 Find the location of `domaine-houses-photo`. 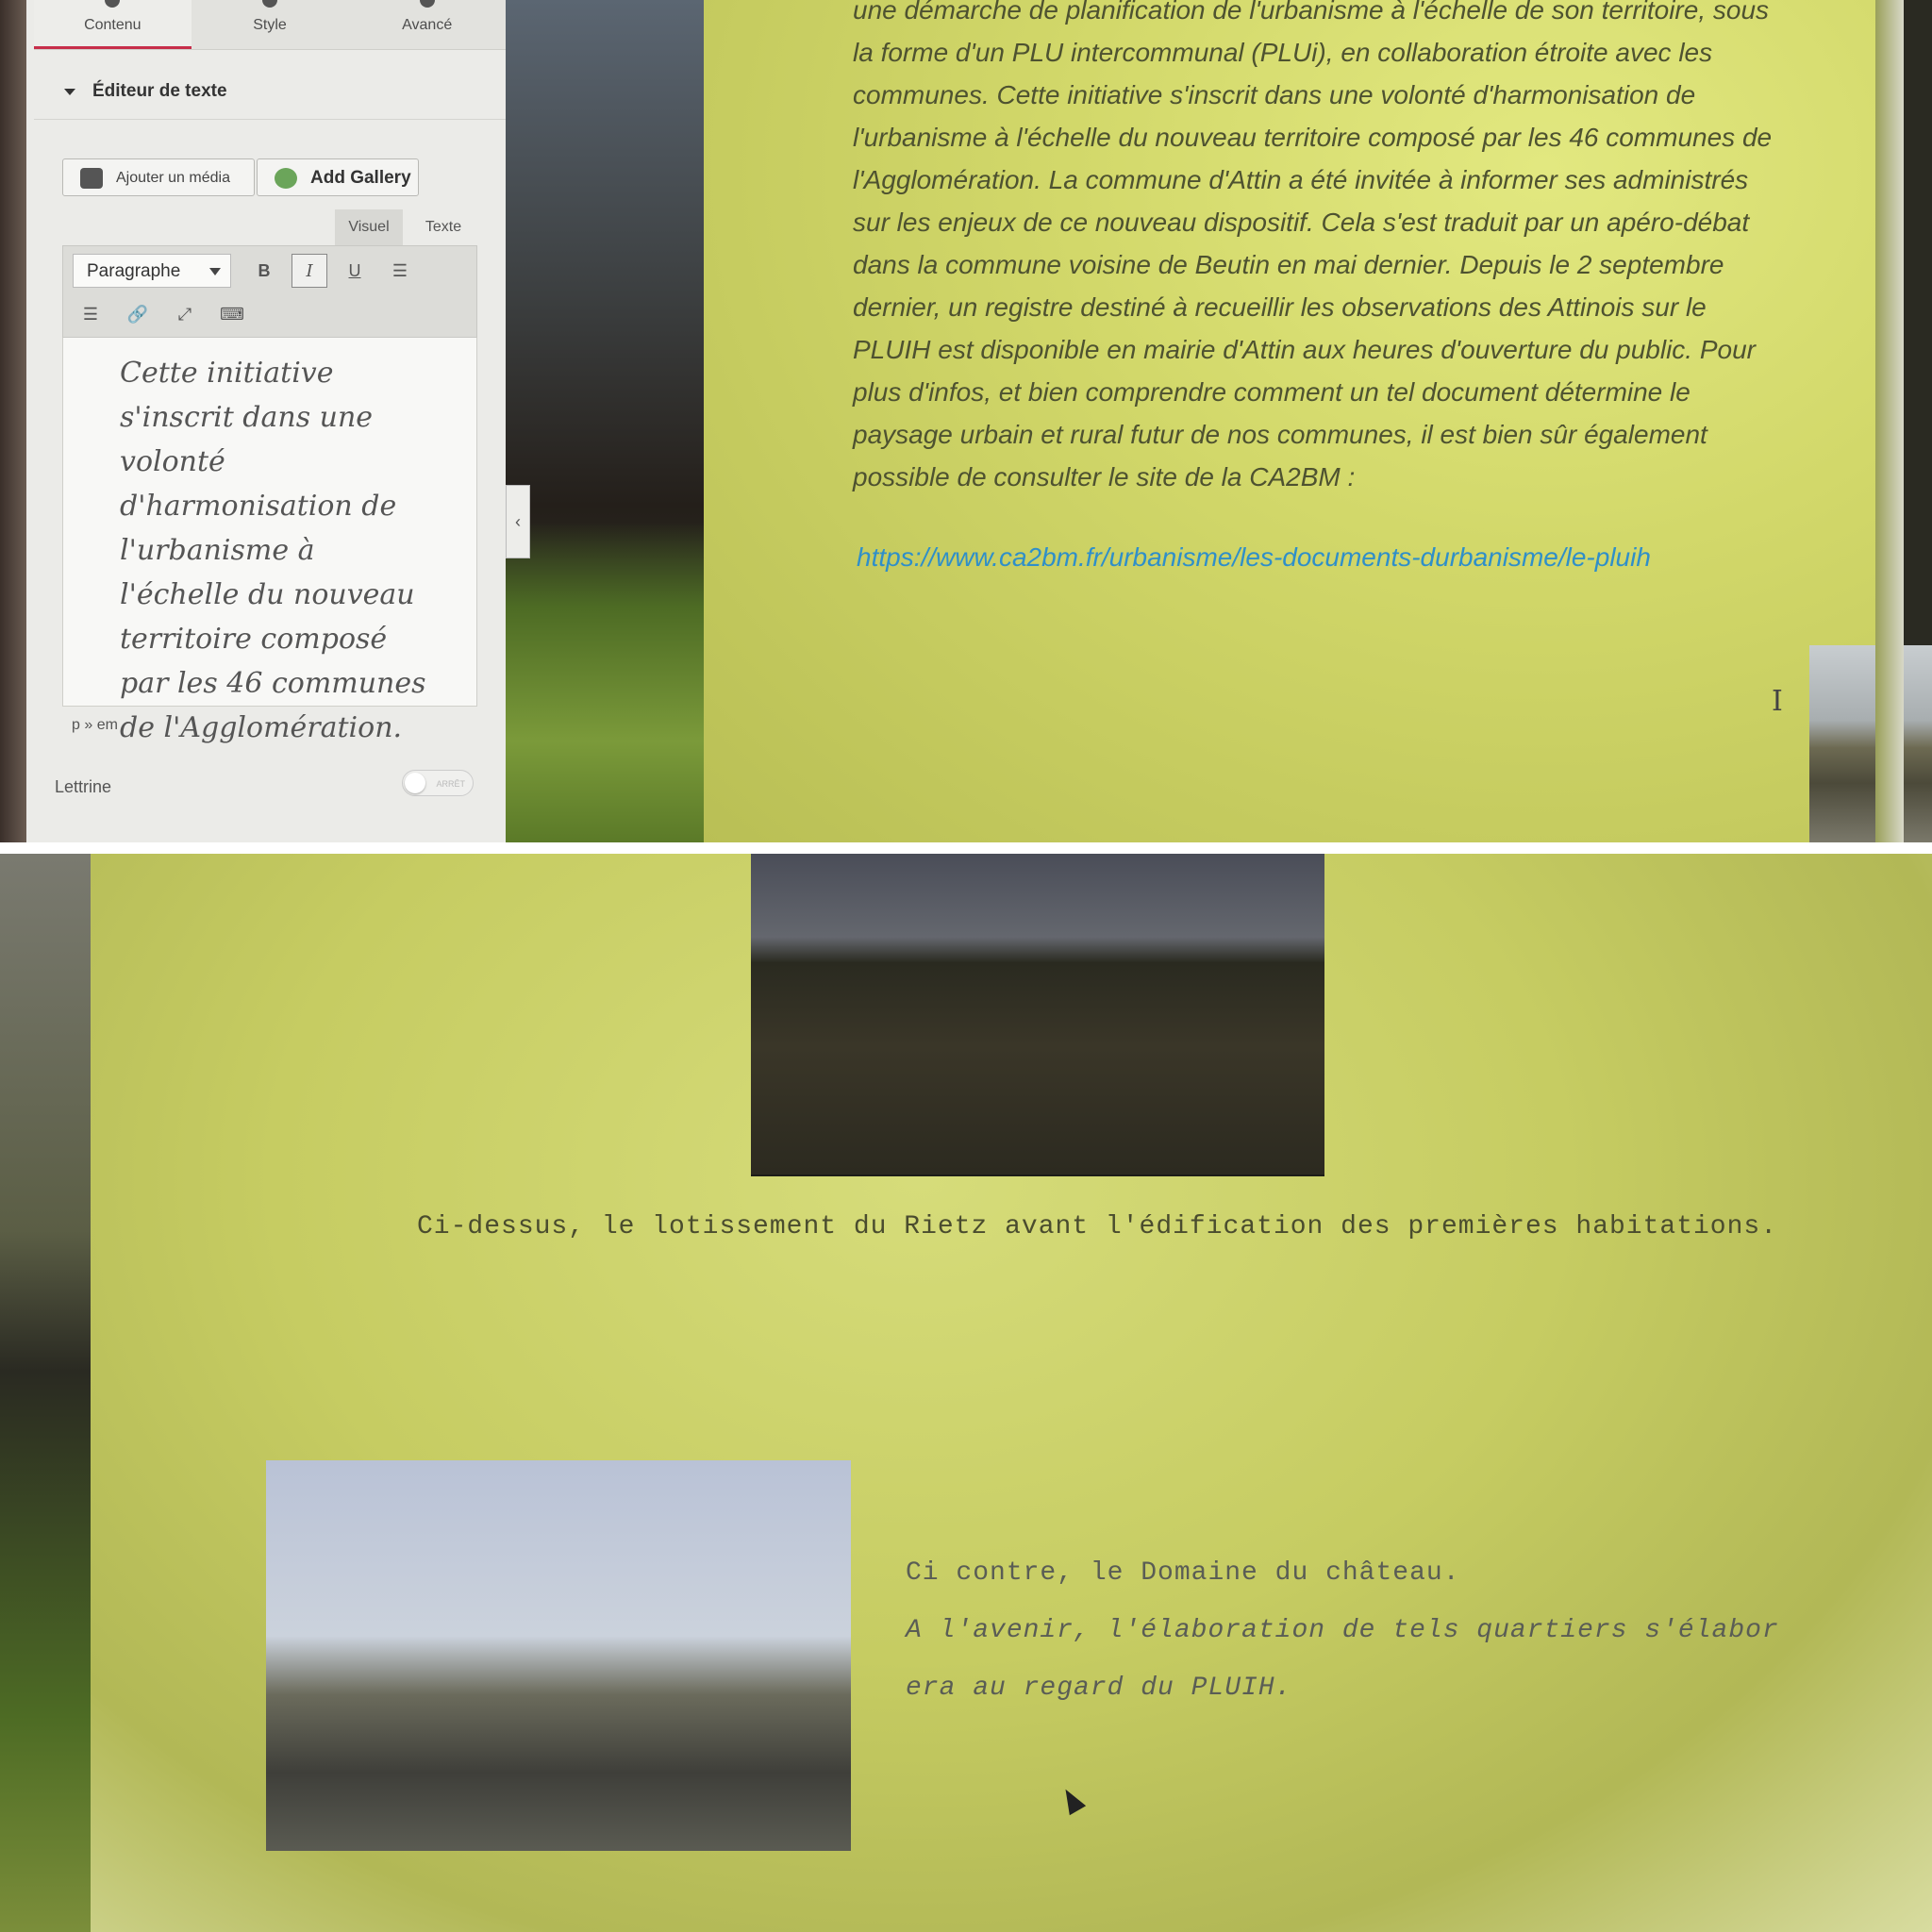

domaine-houses-photo is located at coordinates (558, 1655).